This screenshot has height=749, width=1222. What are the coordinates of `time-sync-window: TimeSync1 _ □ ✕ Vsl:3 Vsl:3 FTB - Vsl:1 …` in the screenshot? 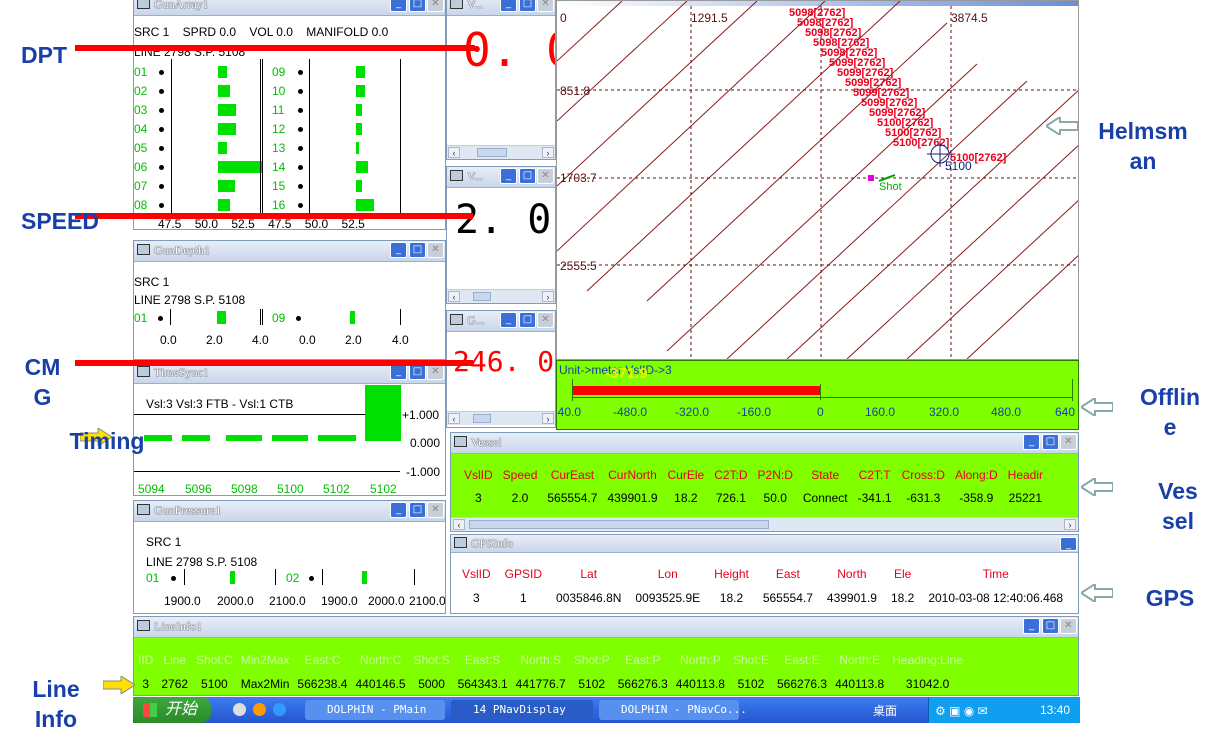 It's located at (289, 429).